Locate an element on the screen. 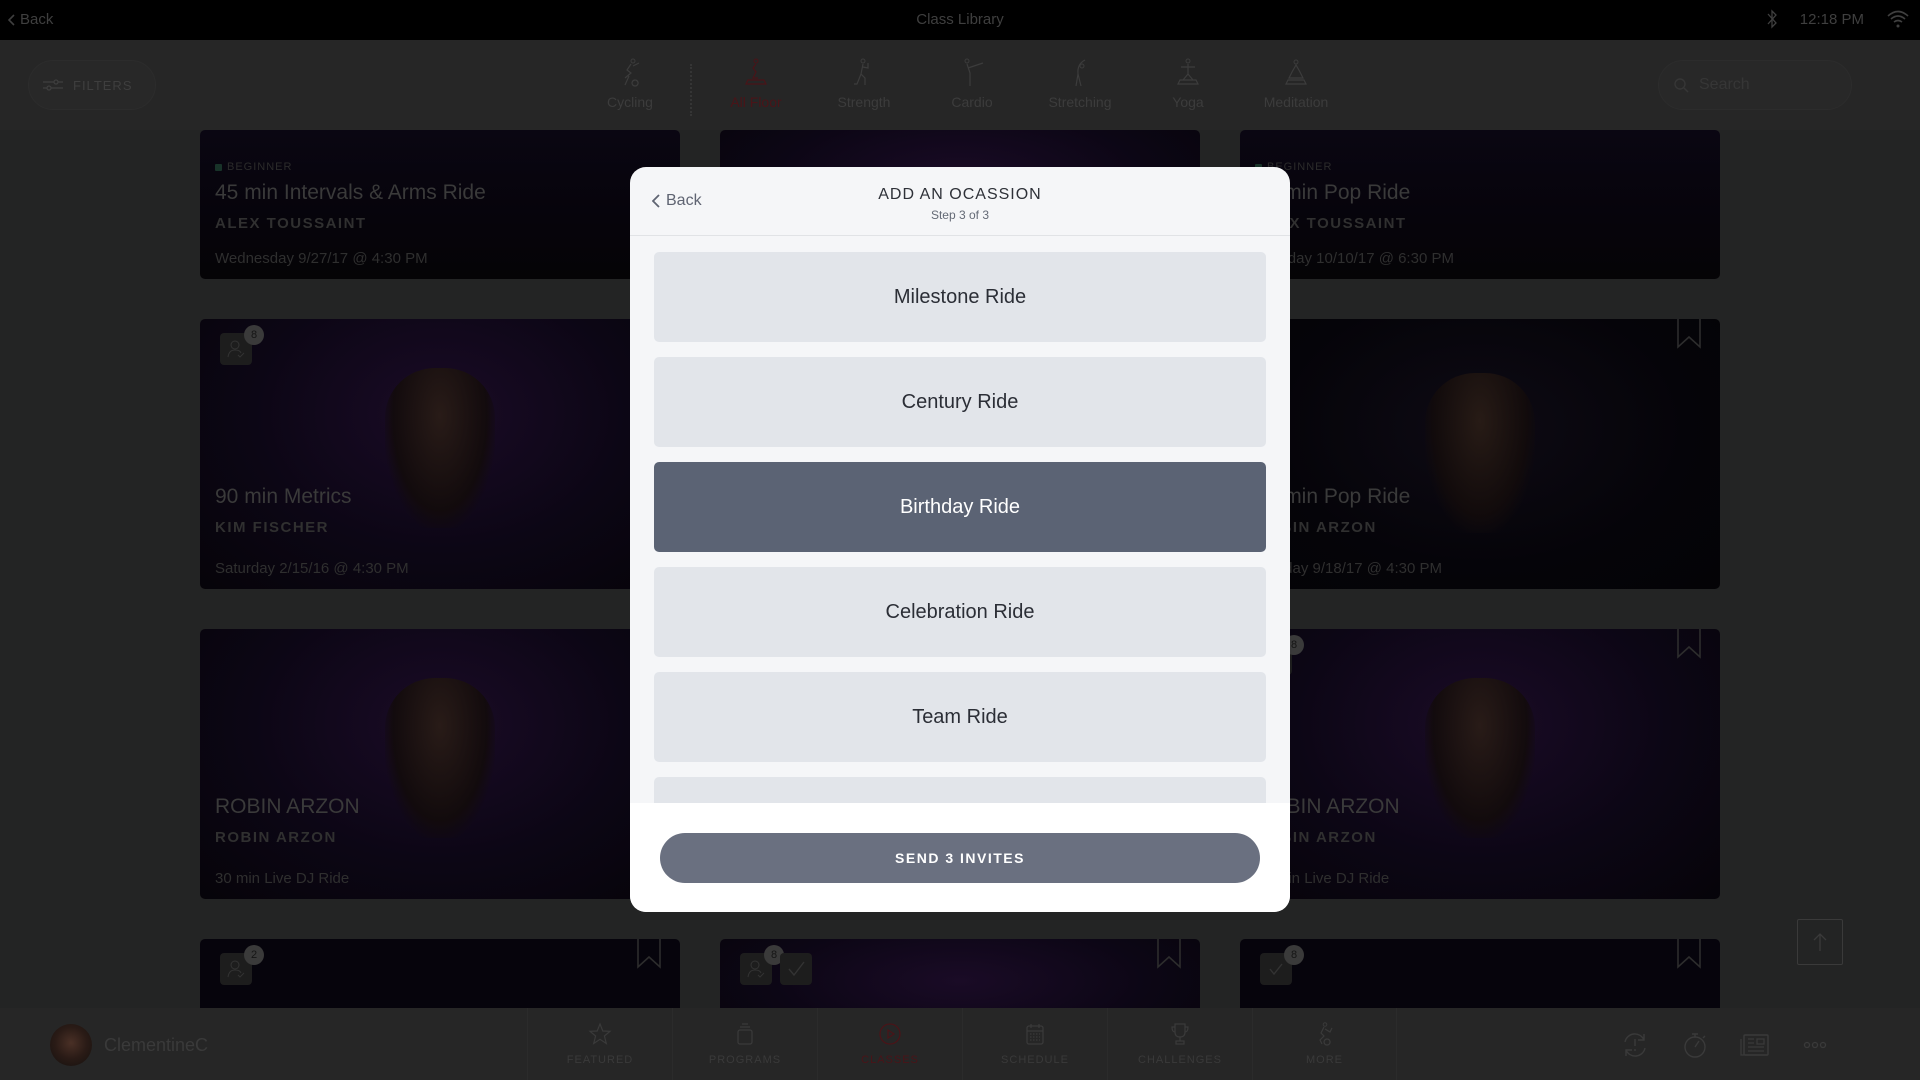 The height and width of the screenshot is (1080, 1920). tab-label: Strength is located at coordinates (864, 102).